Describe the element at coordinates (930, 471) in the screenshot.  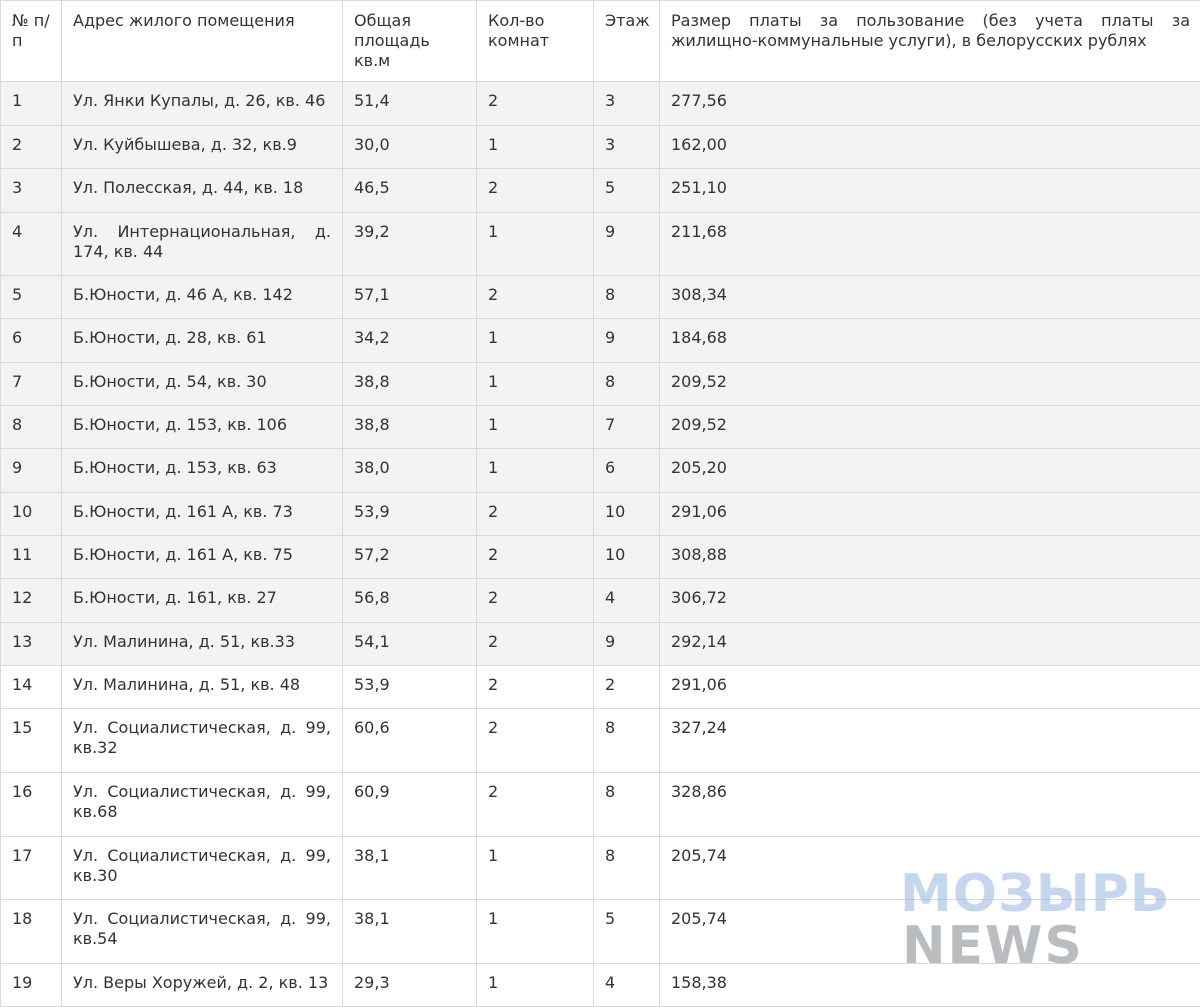
I see `cell-fee: 205,20` at that location.